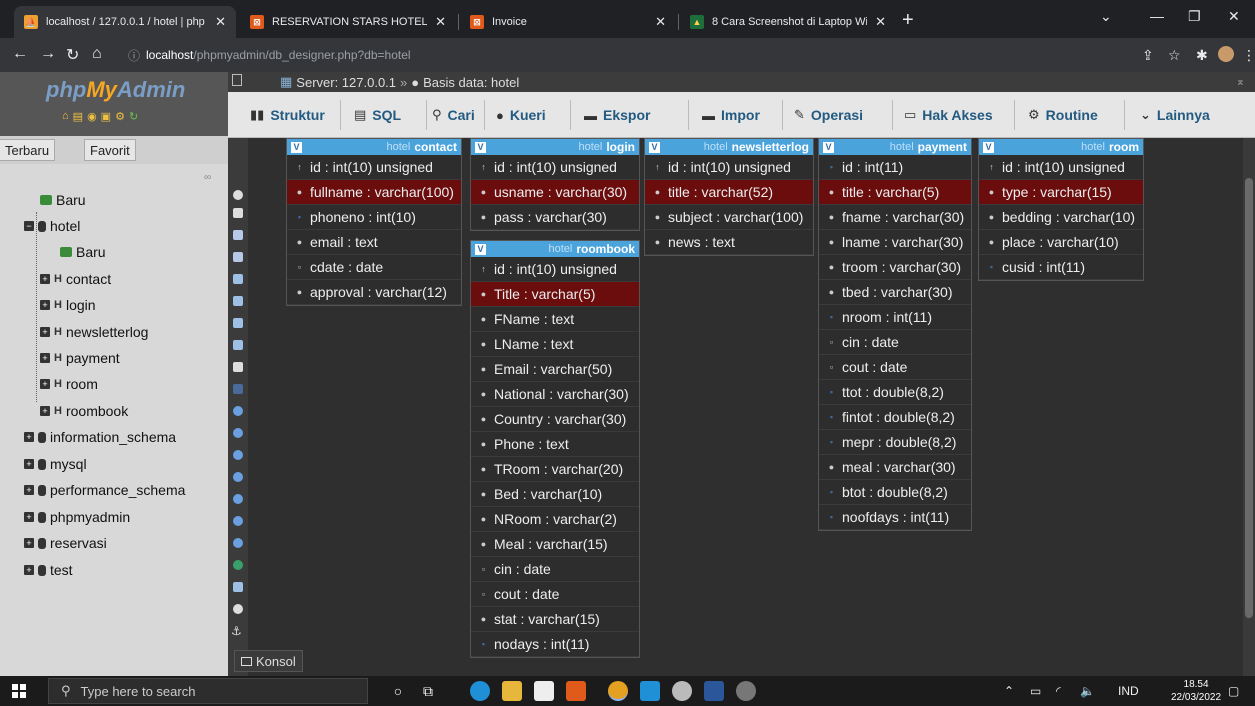  What do you see at coordinates (729, 147) in the screenshot?
I see `table-header: Vhotel newsletterlog` at bounding box center [729, 147].